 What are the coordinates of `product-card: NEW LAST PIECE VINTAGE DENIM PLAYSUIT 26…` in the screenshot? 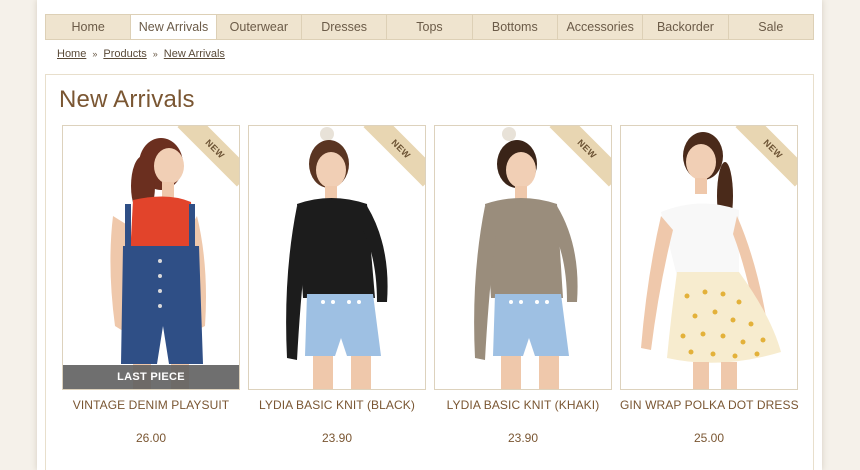 It's located at (151, 285).